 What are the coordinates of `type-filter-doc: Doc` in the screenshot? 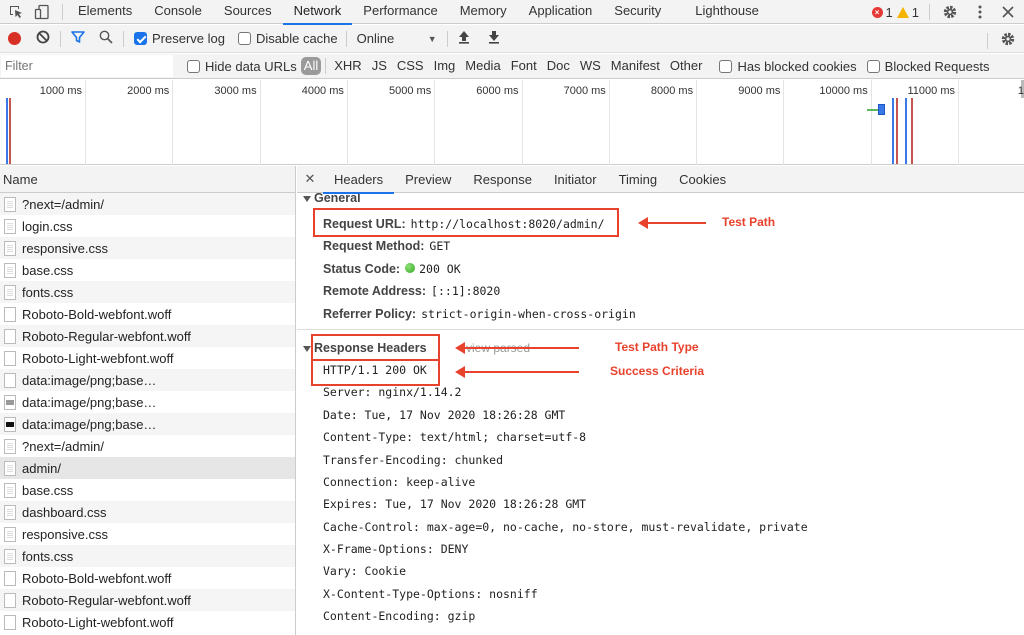 It's located at (558, 66).